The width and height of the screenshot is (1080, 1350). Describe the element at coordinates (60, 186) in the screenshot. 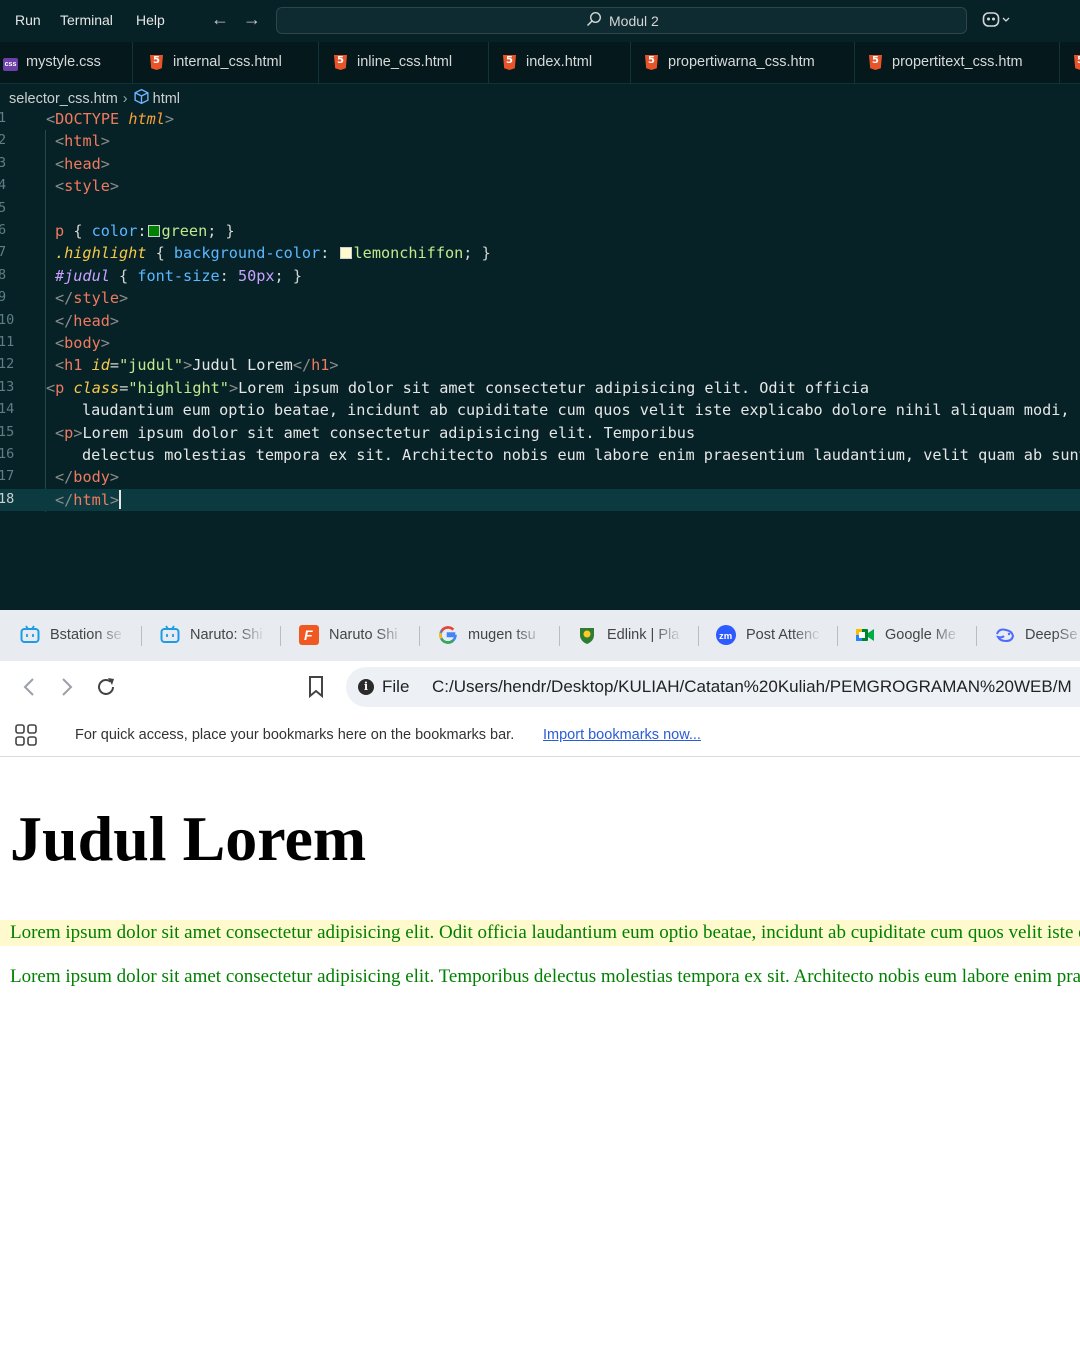

I see `code-line-4: 4 <style>` at that location.